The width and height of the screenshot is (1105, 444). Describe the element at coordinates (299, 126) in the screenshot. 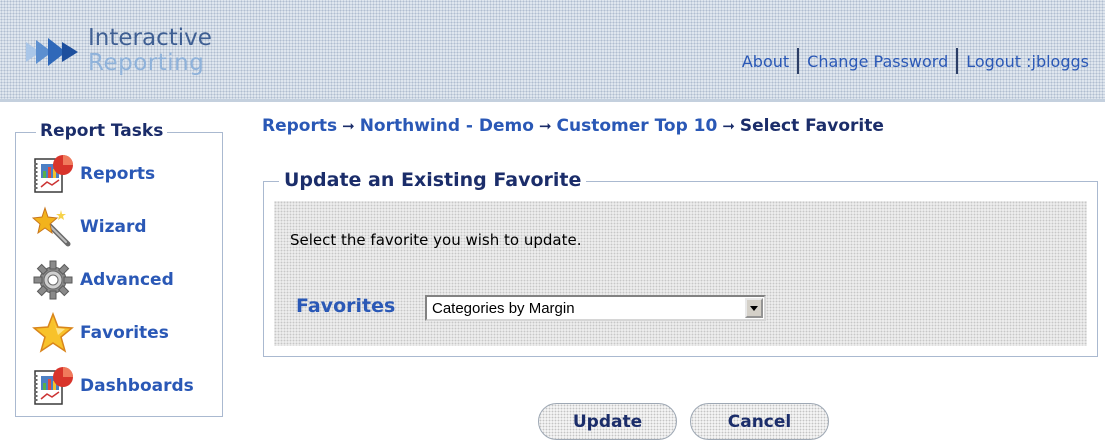

I see `breadcrumb-reports: Reports` at that location.